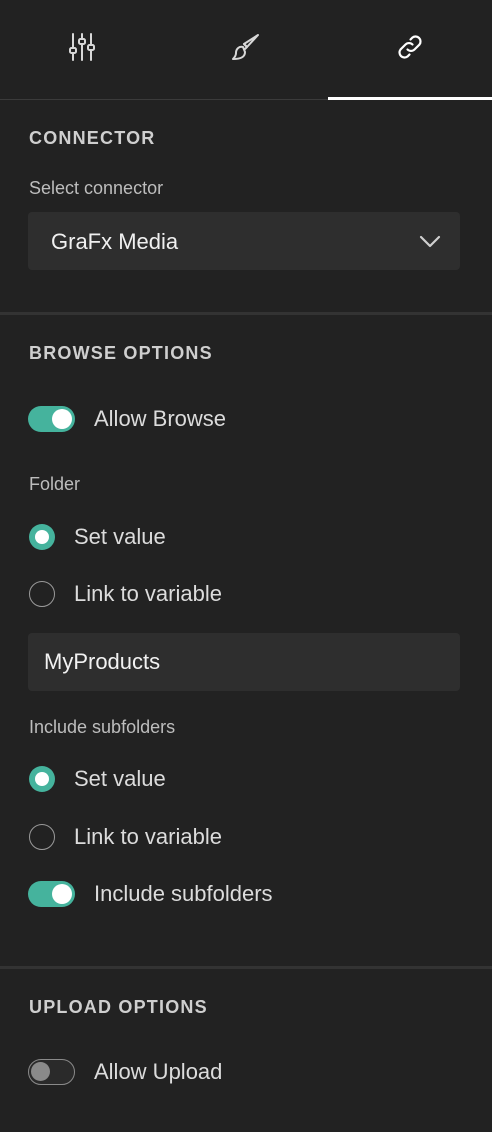 The height and width of the screenshot is (1132, 492). I want to click on tab-style, so click(246, 49).